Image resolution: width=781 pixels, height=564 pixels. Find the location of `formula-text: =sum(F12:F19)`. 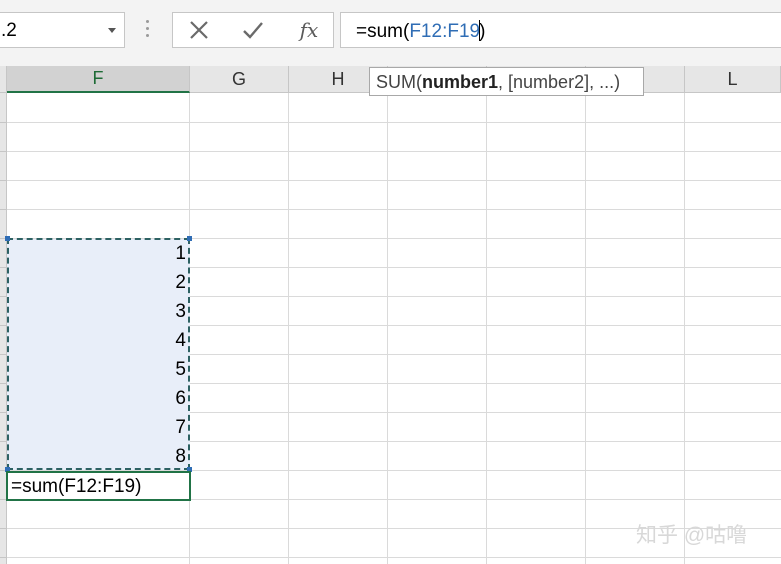

formula-text: =sum(F12:F19) is located at coordinates (420, 31).